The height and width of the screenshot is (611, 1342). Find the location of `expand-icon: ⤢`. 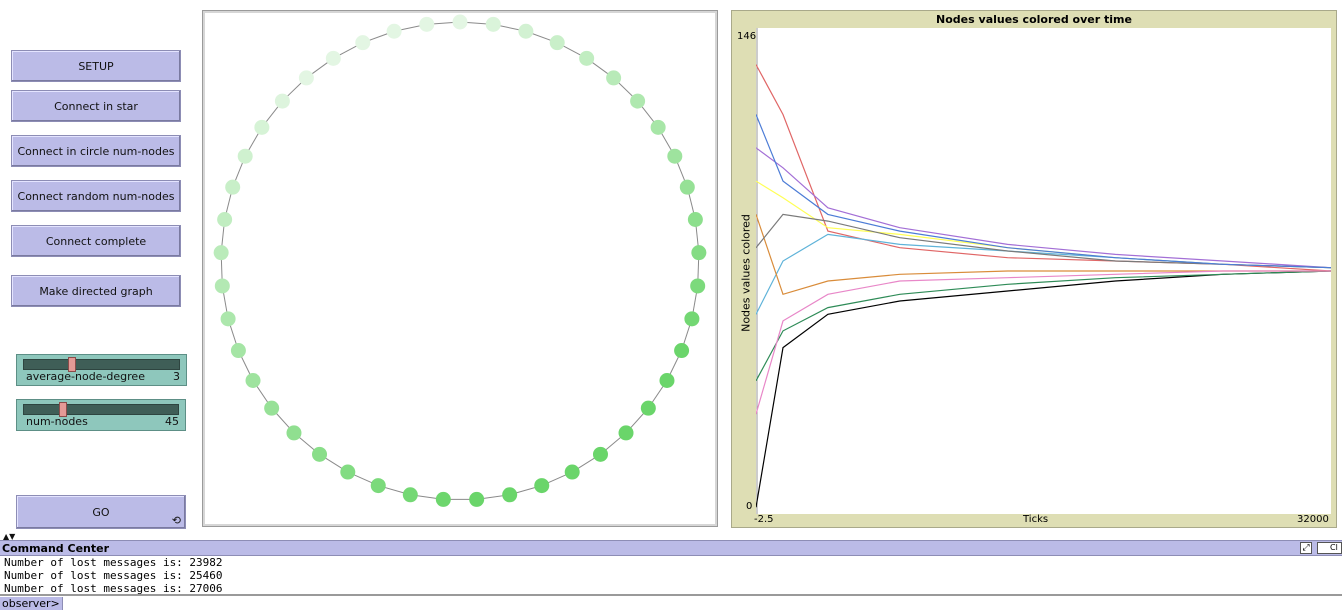

expand-icon: ⤢ is located at coordinates (1306, 548).